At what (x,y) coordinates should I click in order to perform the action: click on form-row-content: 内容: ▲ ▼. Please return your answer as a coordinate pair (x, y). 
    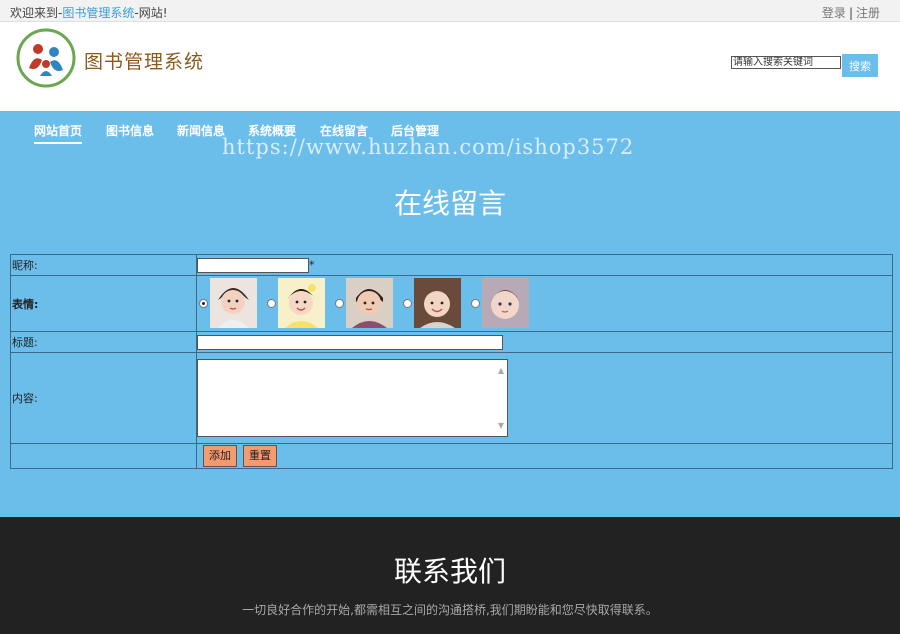
    Looking at the image, I should click on (451, 398).